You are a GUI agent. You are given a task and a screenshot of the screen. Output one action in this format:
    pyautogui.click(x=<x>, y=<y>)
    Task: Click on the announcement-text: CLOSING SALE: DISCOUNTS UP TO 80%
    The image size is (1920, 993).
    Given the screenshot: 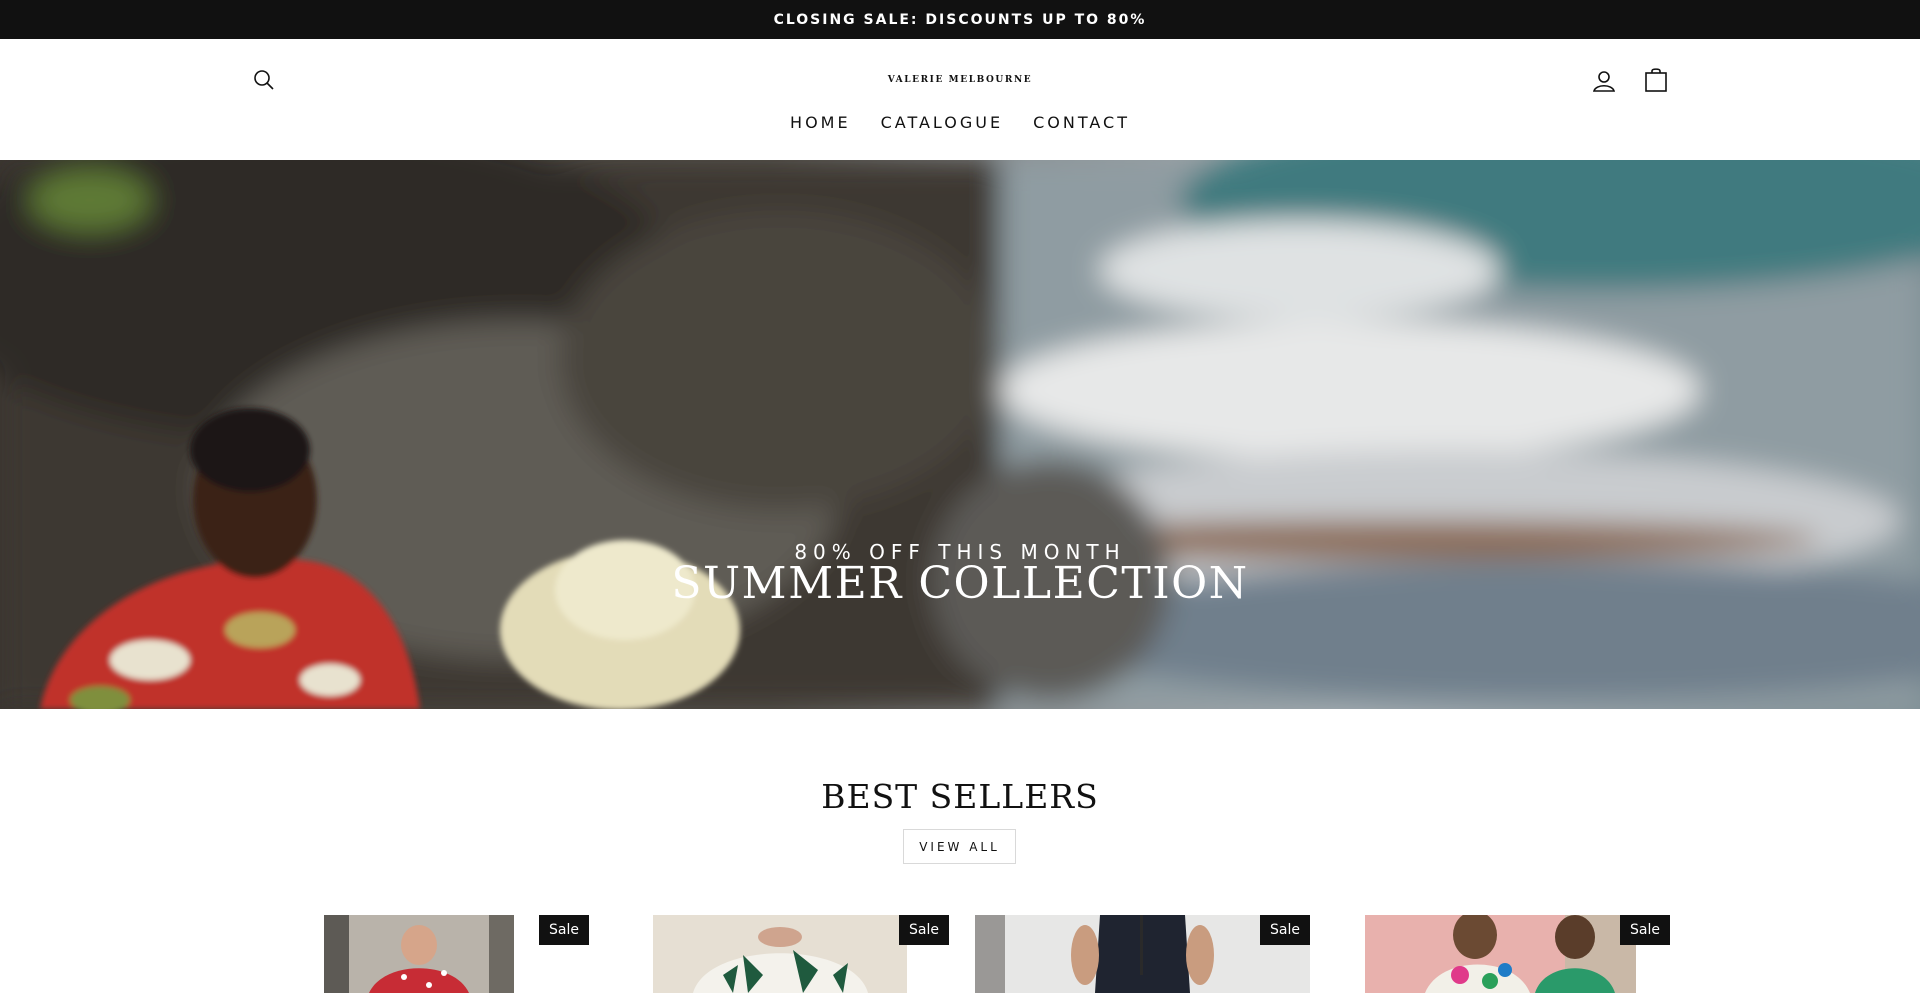 What is the action you would take?
    pyautogui.click(x=960, y=19)
    